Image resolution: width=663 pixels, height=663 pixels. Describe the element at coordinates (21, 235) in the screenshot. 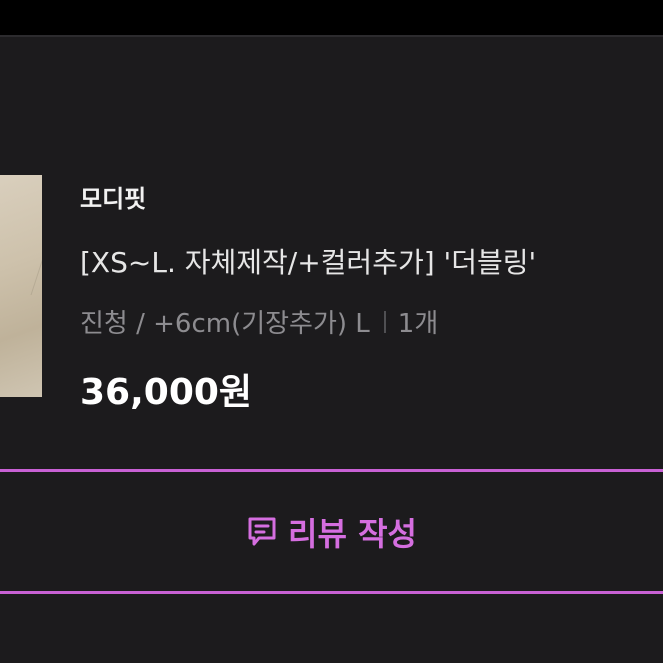

I see `product-thumbnail-detail` at that location.